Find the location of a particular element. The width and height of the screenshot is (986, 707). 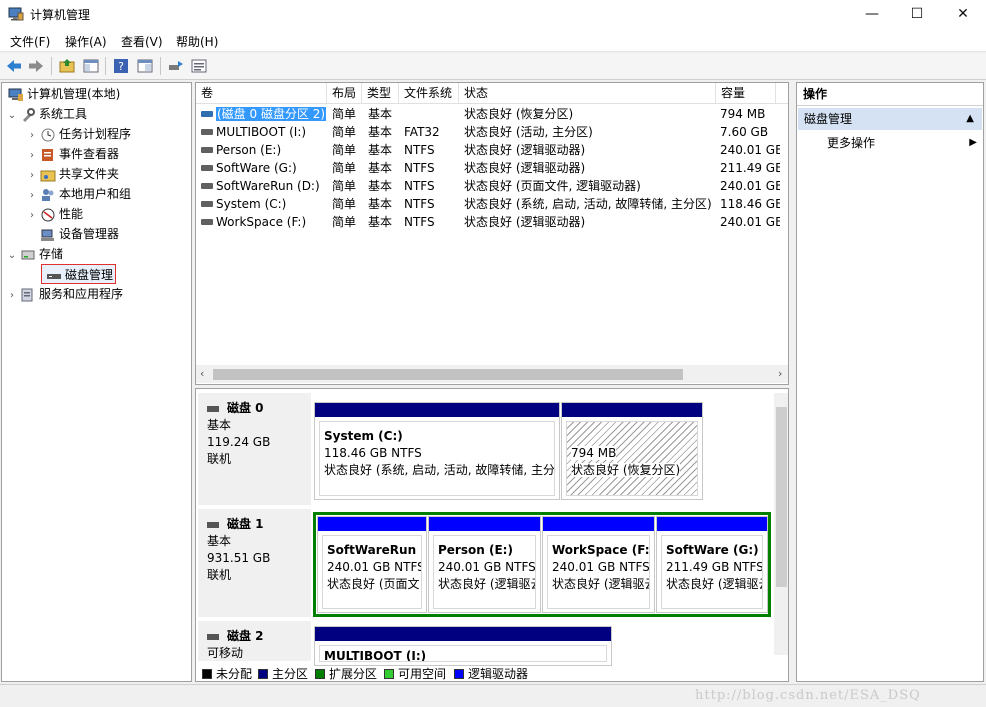

logical-drive-bar is located at coordinates (372, 524).